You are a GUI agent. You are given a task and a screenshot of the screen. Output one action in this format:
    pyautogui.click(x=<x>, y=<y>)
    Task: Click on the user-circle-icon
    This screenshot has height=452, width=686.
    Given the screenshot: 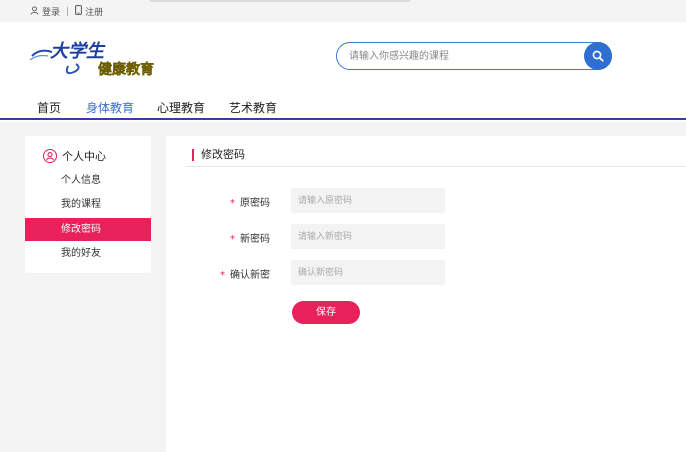 What is the action you would take?
    pyautogui.click(x=50, y=156)
    